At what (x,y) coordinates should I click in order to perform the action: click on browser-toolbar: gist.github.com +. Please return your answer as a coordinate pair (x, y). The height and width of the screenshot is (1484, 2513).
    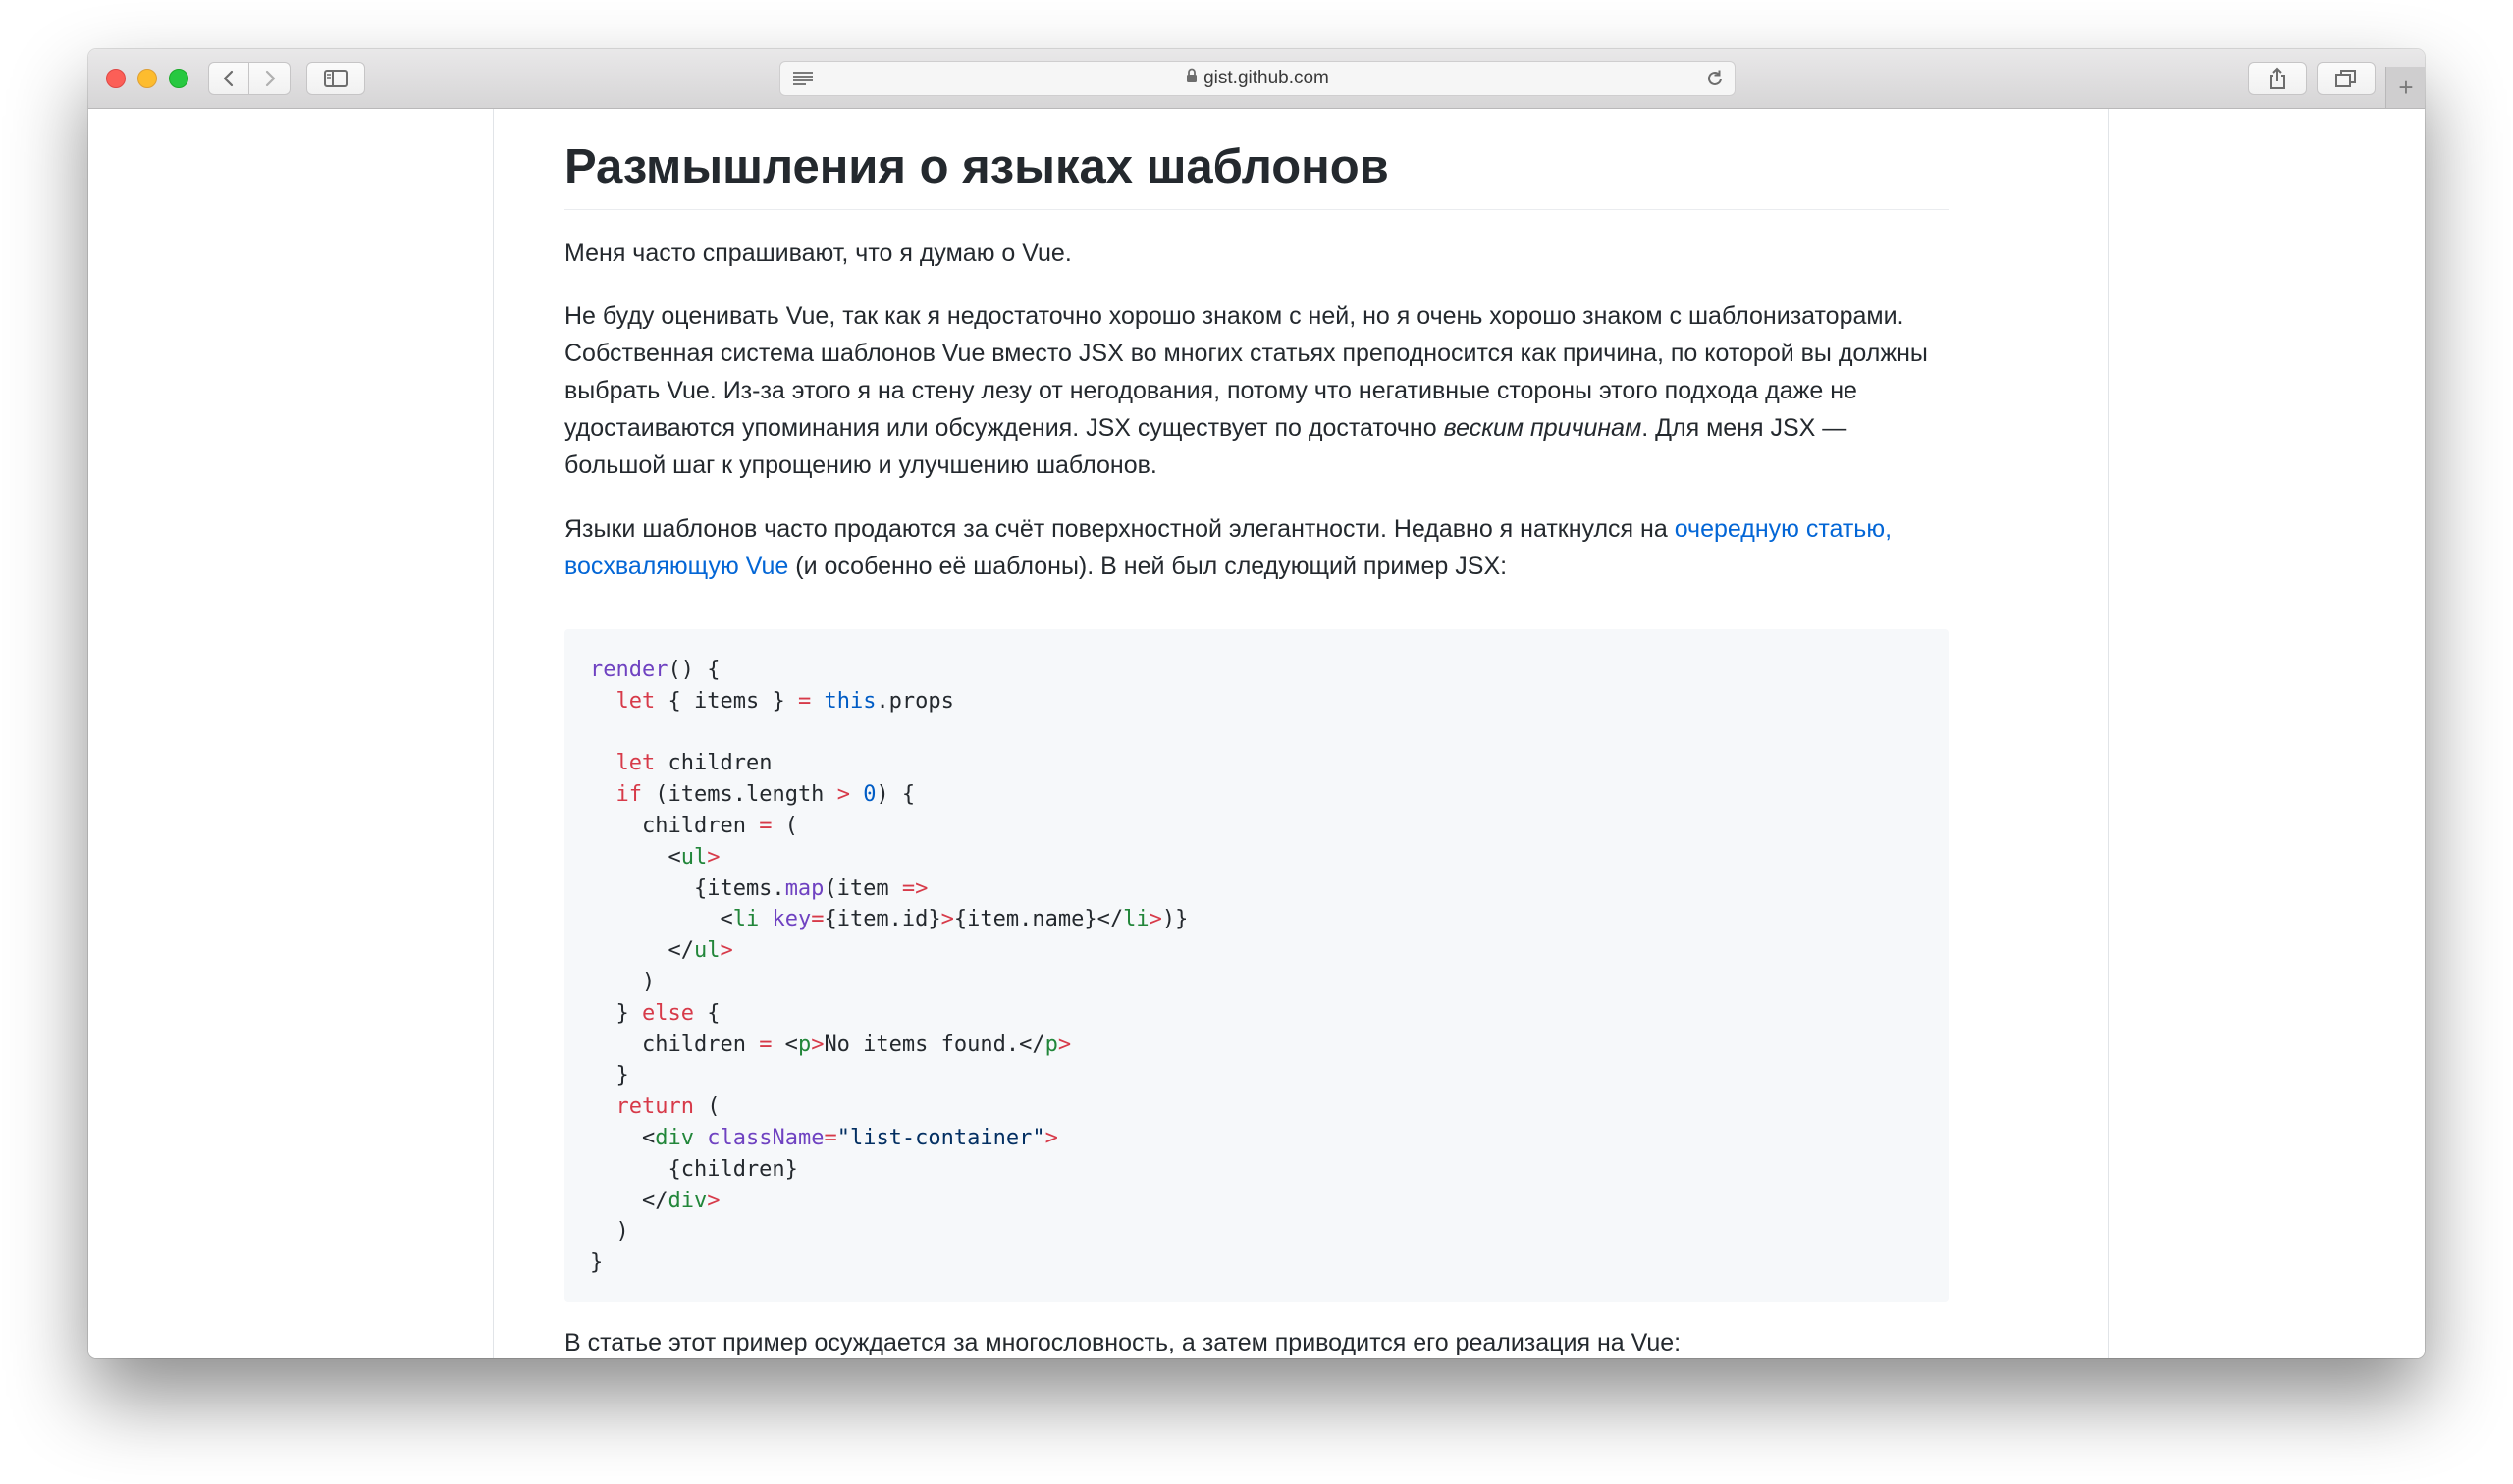
    Looking at the image, I should click on (1256, 79).